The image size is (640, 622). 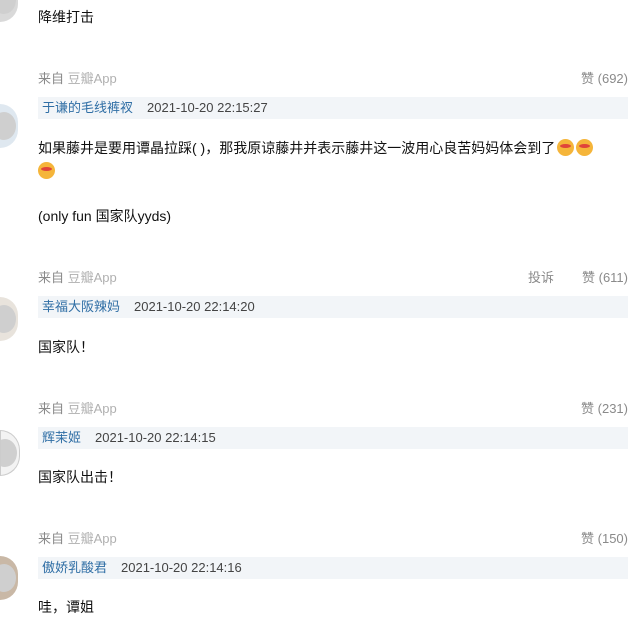 I want to click on comment-text: (only fun 国家队yyds), so click(x=105, y=216).